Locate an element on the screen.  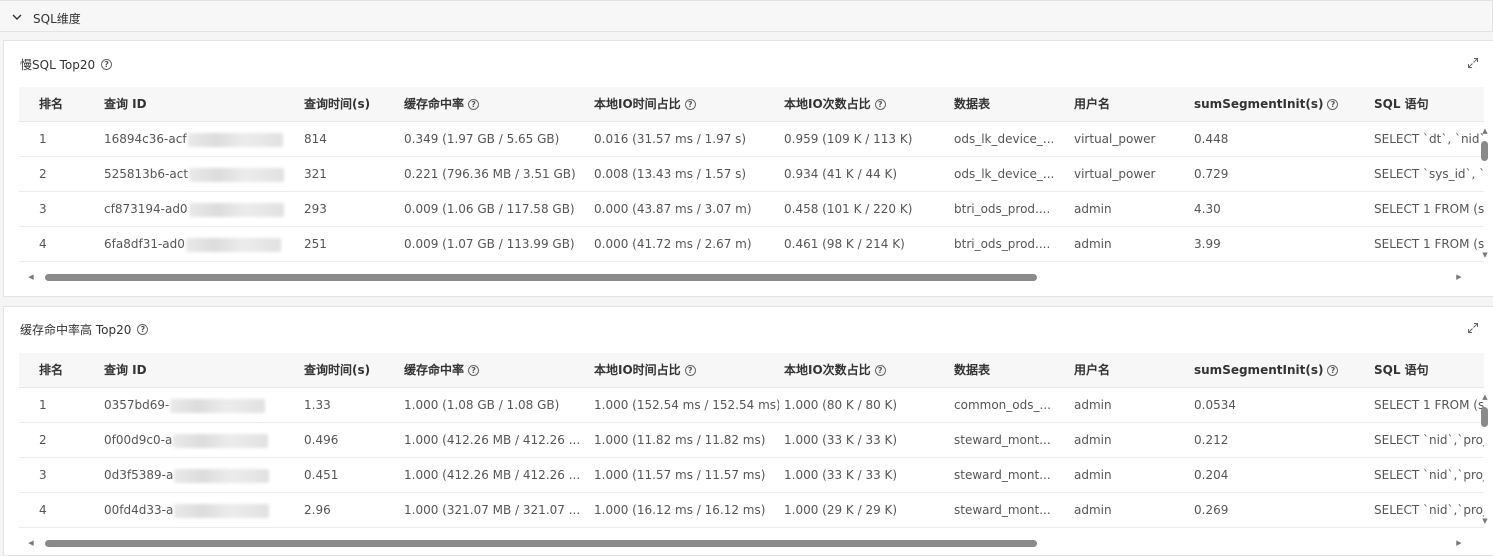
cell-local-io-count-ratio: 1.000 (29 K / 29 K) is located at coordinates (866, 510).